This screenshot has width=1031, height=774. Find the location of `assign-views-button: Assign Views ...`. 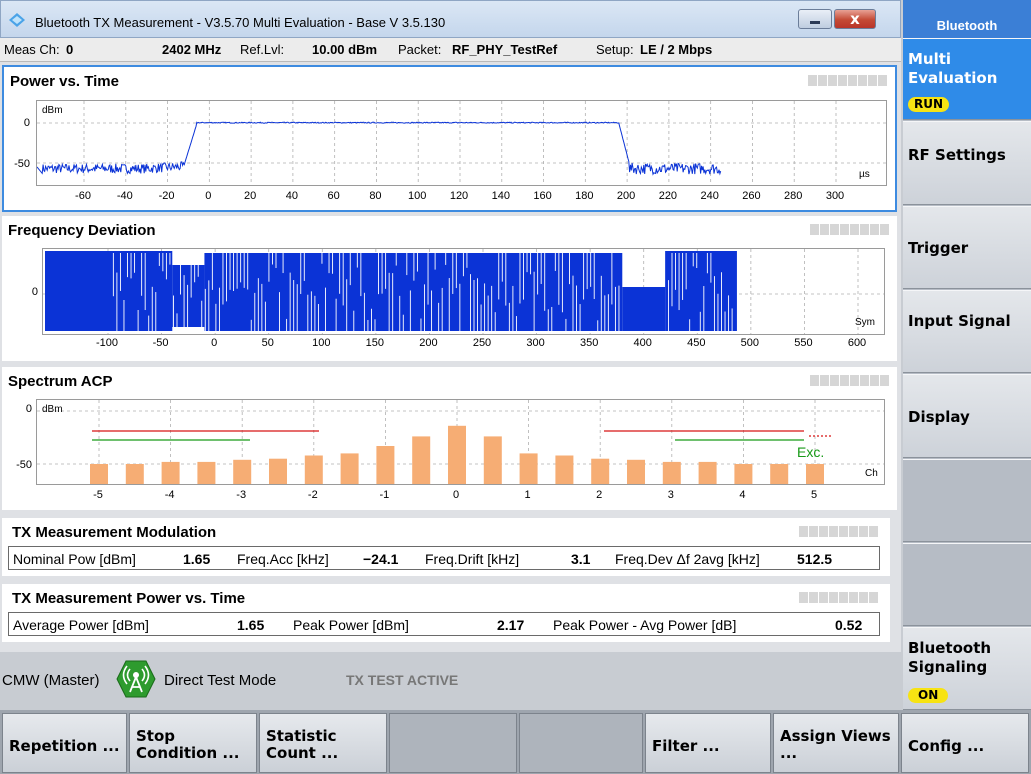

assign-views-button: Assign Views ... is located at coordinates (836, 743).